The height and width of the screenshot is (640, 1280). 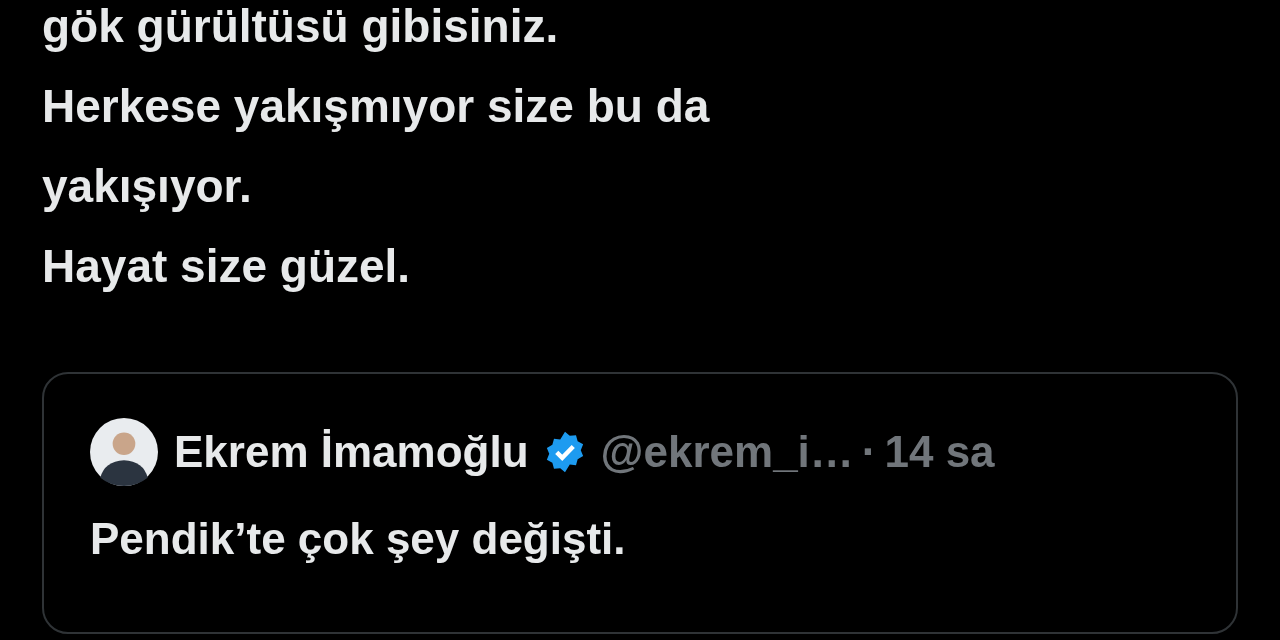 What do you see at coordinates (147, 186) in the screenshot?
I see `post-text-line: yakışıyor.` at bounding box center [147, 186].